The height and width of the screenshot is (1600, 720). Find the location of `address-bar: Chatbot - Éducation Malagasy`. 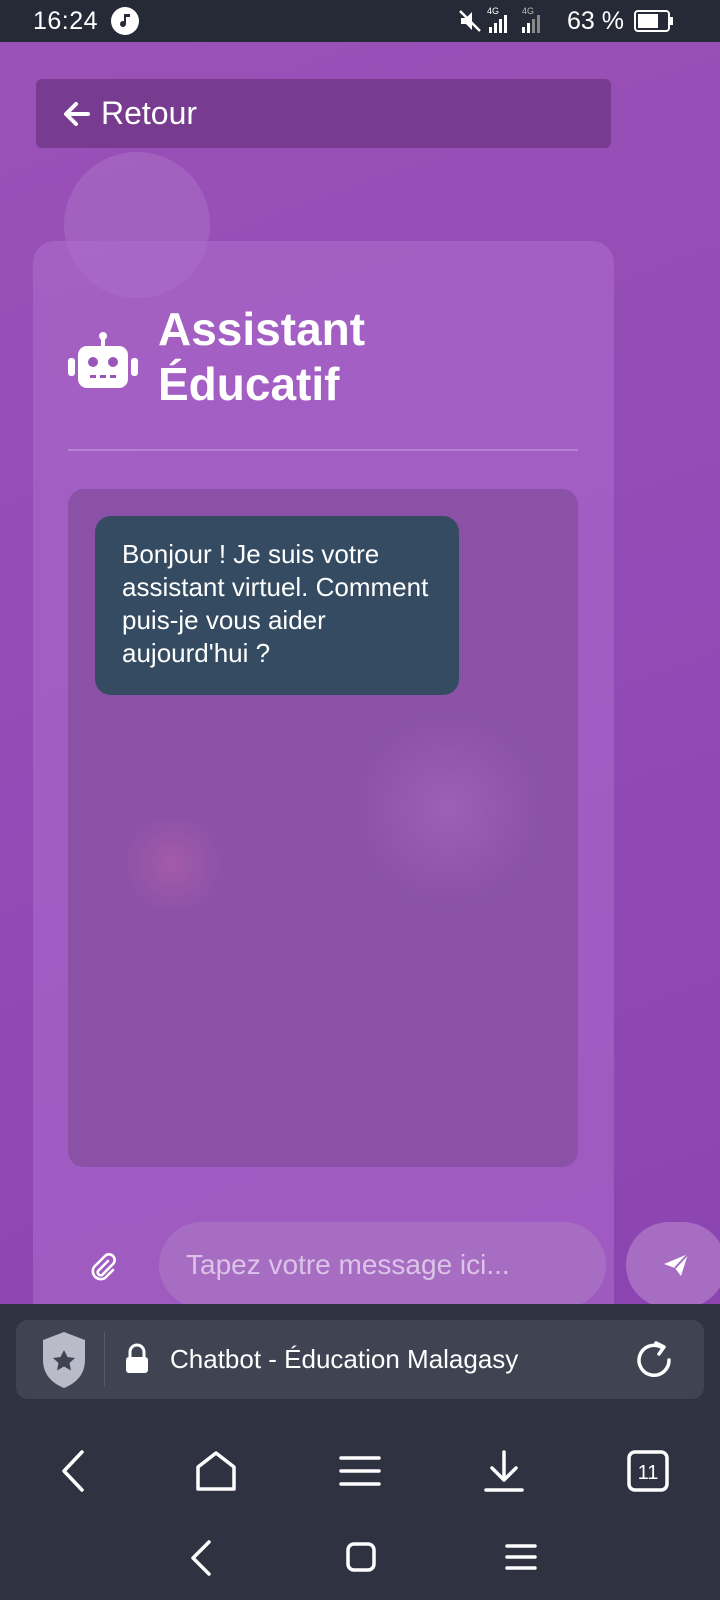

address-bar: Chatbot - Éducation Malagasy is located at coordinates (360, 1359).